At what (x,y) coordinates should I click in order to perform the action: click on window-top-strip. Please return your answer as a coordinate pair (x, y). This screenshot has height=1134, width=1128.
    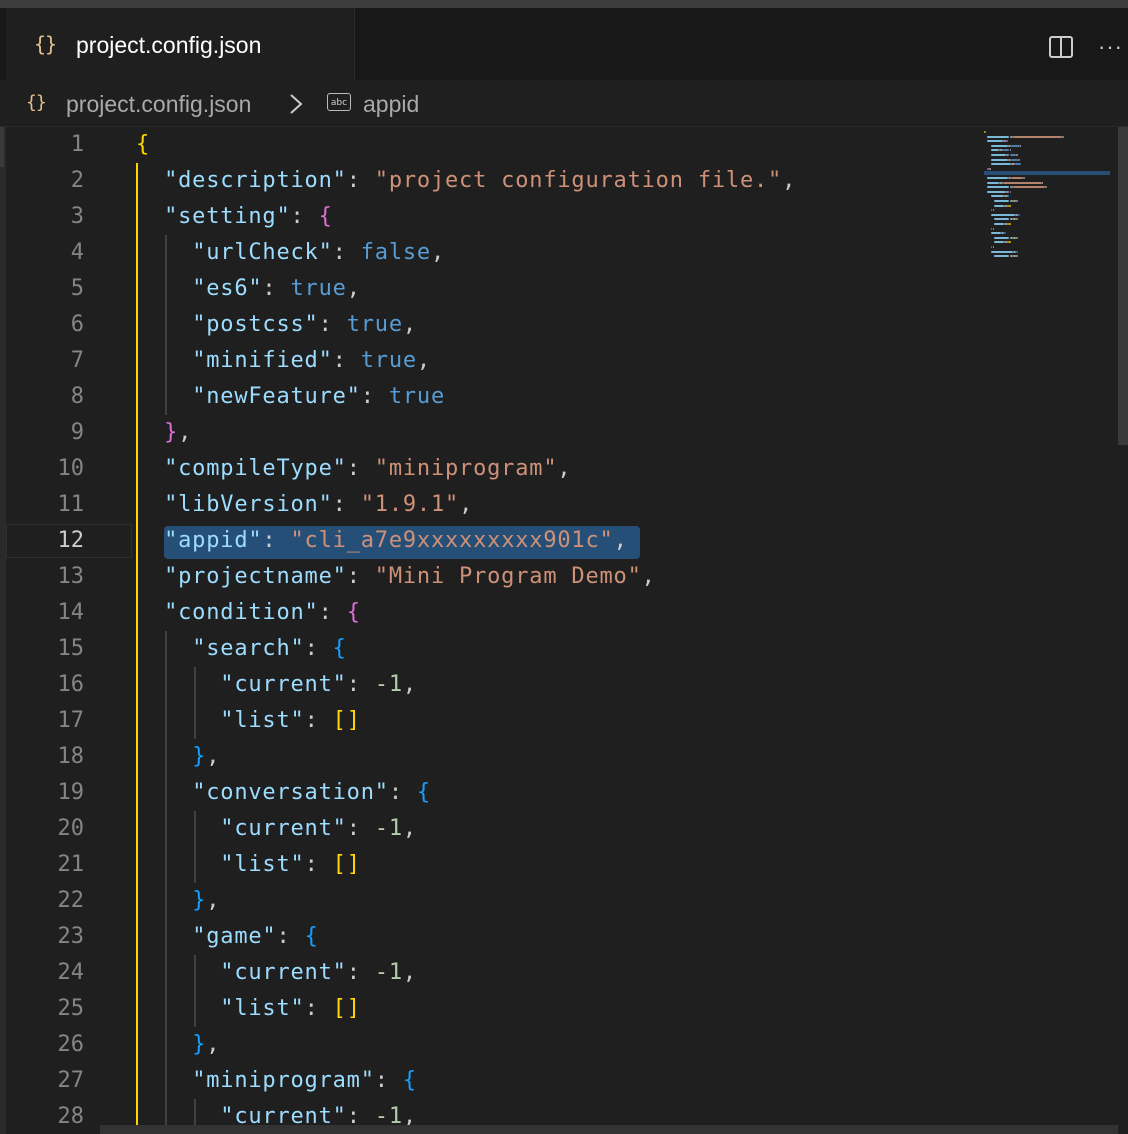
    Looking at the image, I should click on (564, 4).